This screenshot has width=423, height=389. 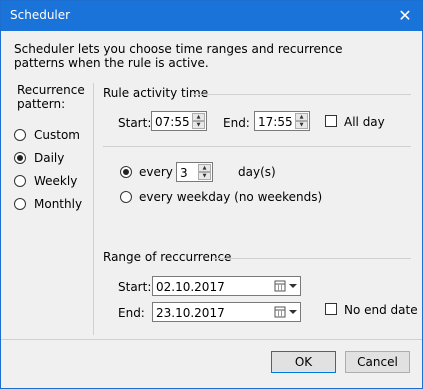 I want to click on range-start-date: 02.10.2017, so click(x=226, y=286).